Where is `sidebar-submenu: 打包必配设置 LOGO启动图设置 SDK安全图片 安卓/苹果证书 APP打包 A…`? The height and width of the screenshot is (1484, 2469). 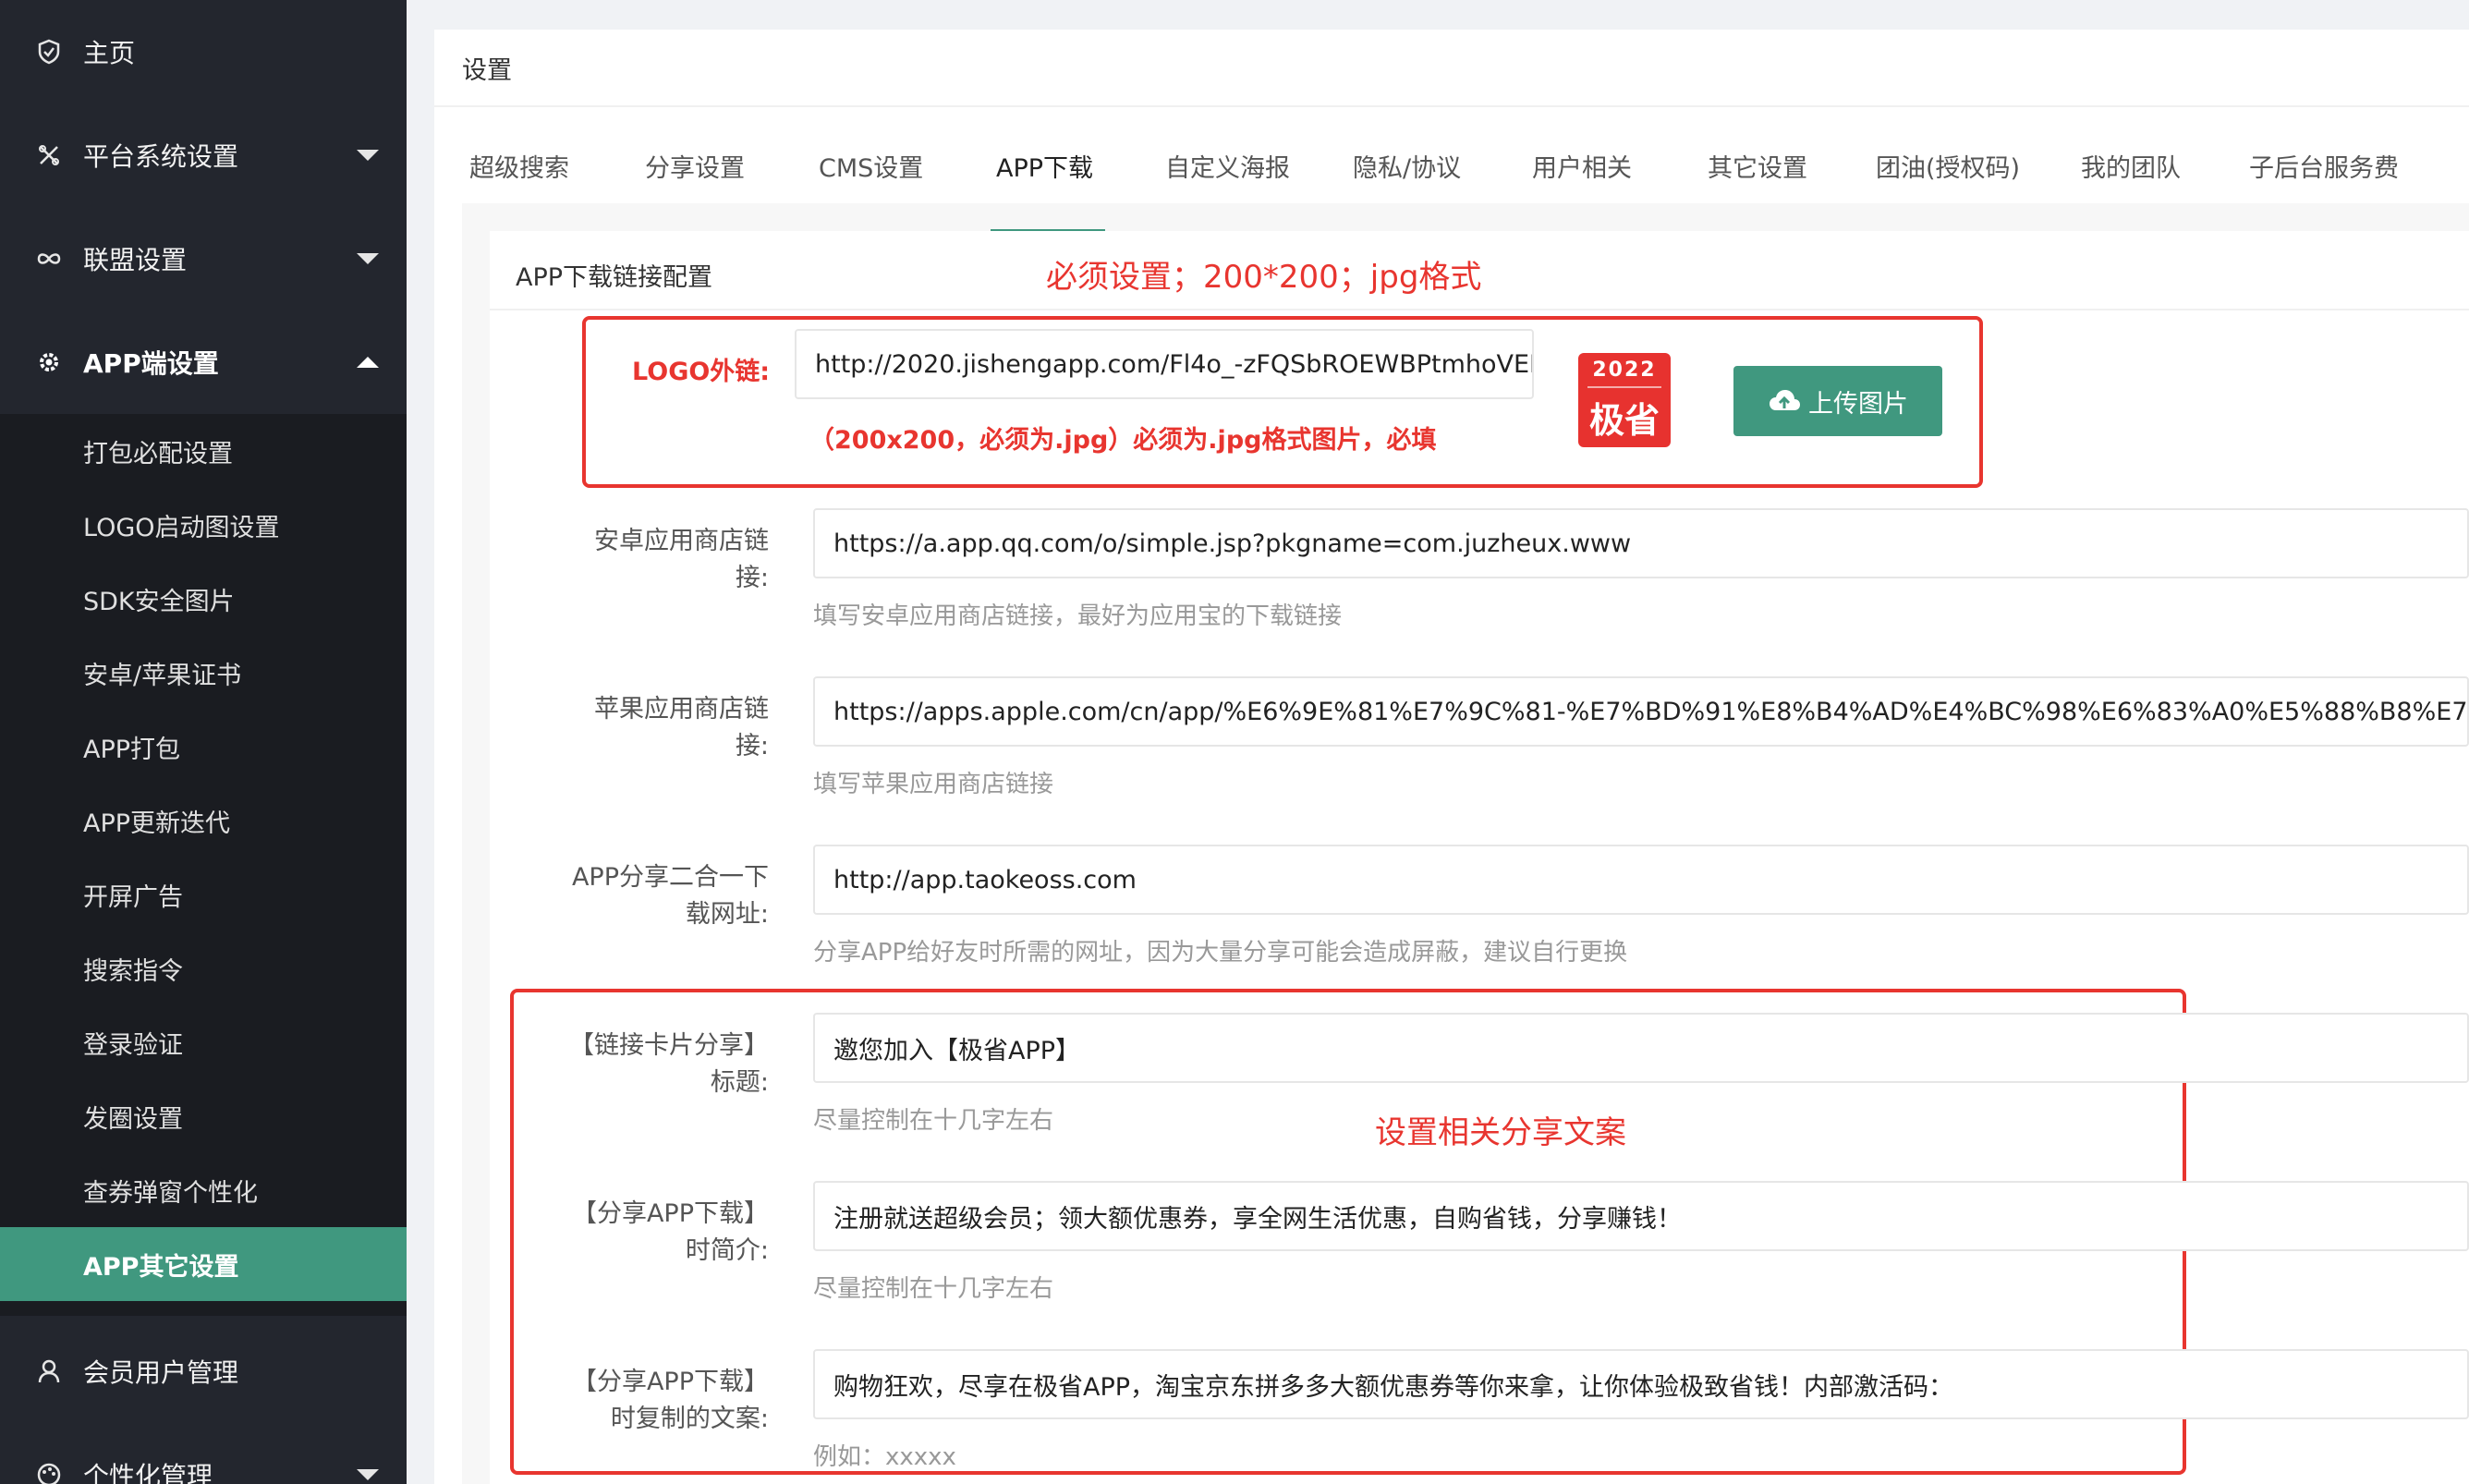
sidebar-submenu: 打包必配设置 LOGO启动图设置 SDK安全图片 安卓/苹果证书 APP打包 A… is located at coordinates (204, 865).